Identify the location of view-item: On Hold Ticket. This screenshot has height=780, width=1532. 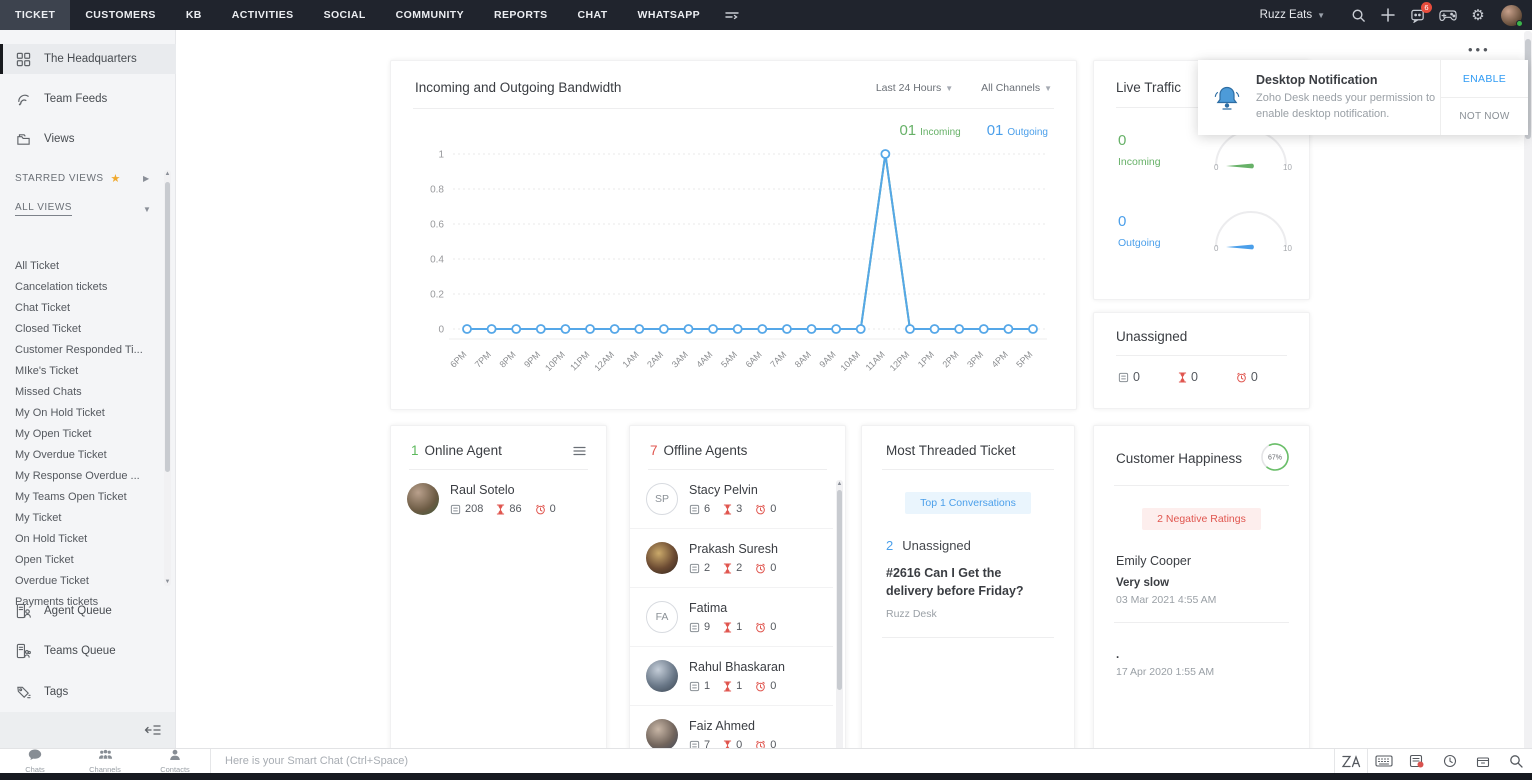
(81, 539).